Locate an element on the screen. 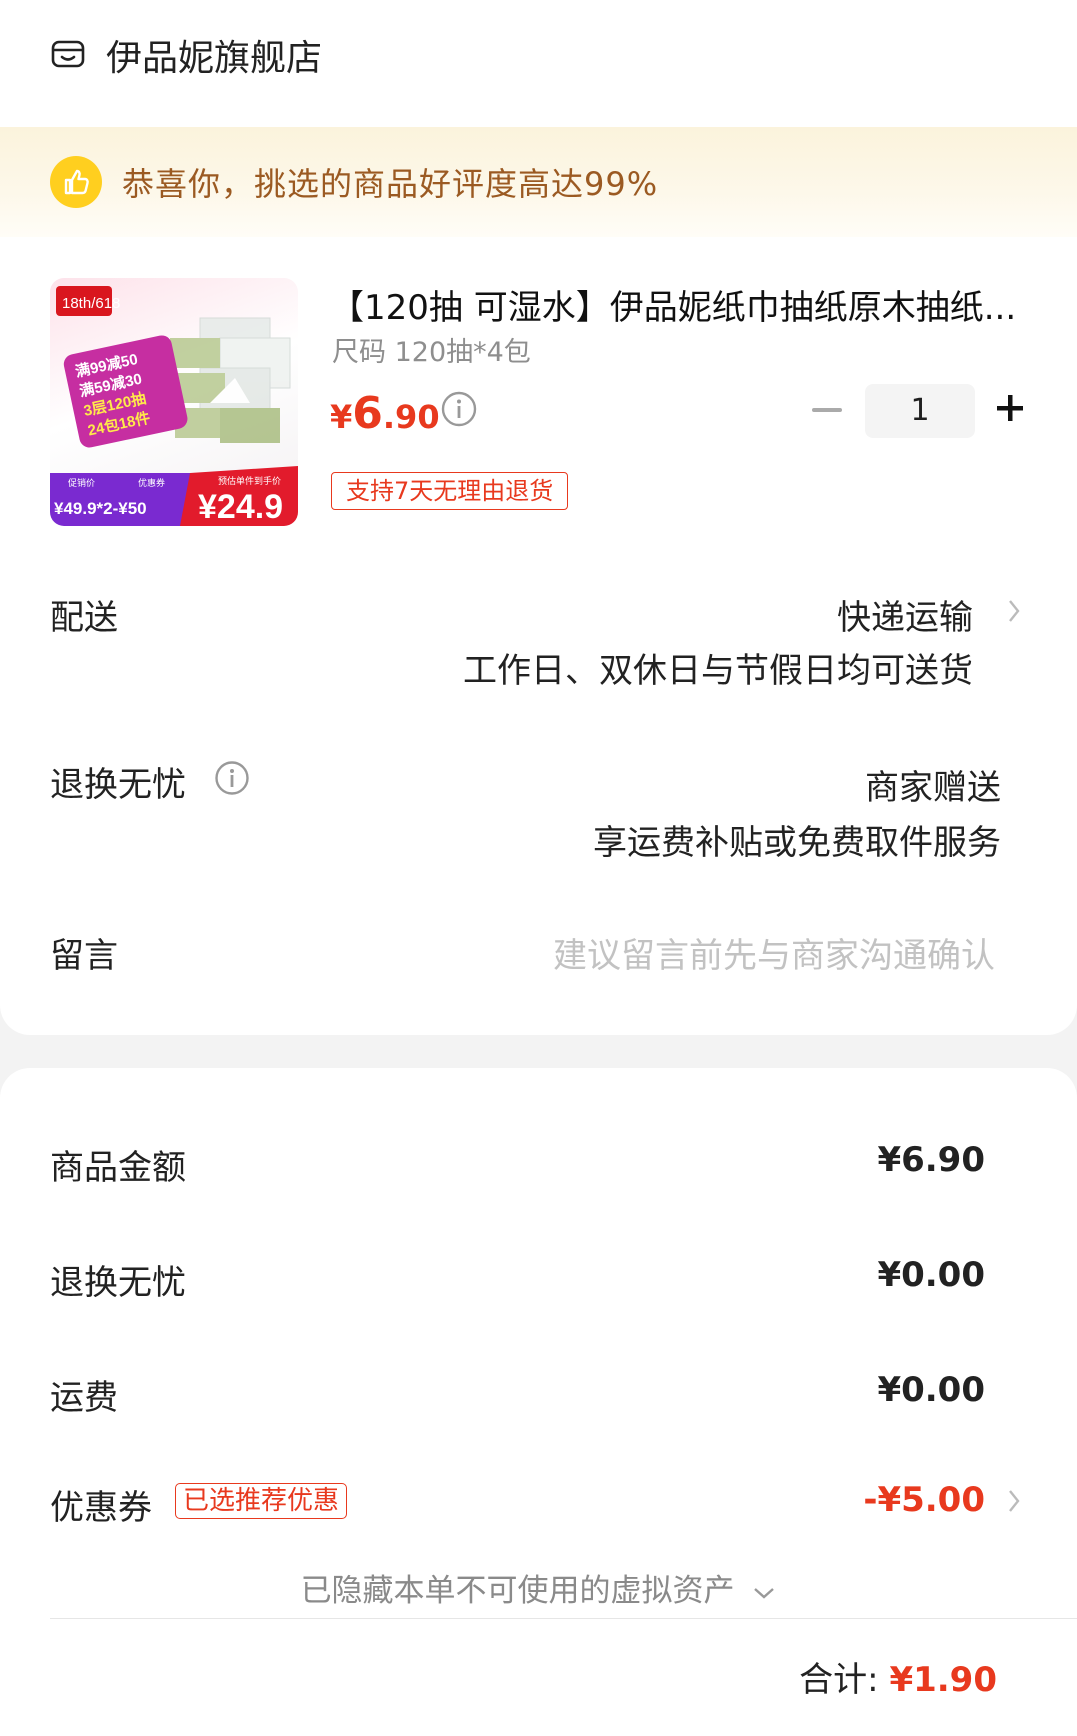 The height and width of the screenshot is (1736, 1077). coupon-chevron-right-icon is located at coordinates (1014, 1501).